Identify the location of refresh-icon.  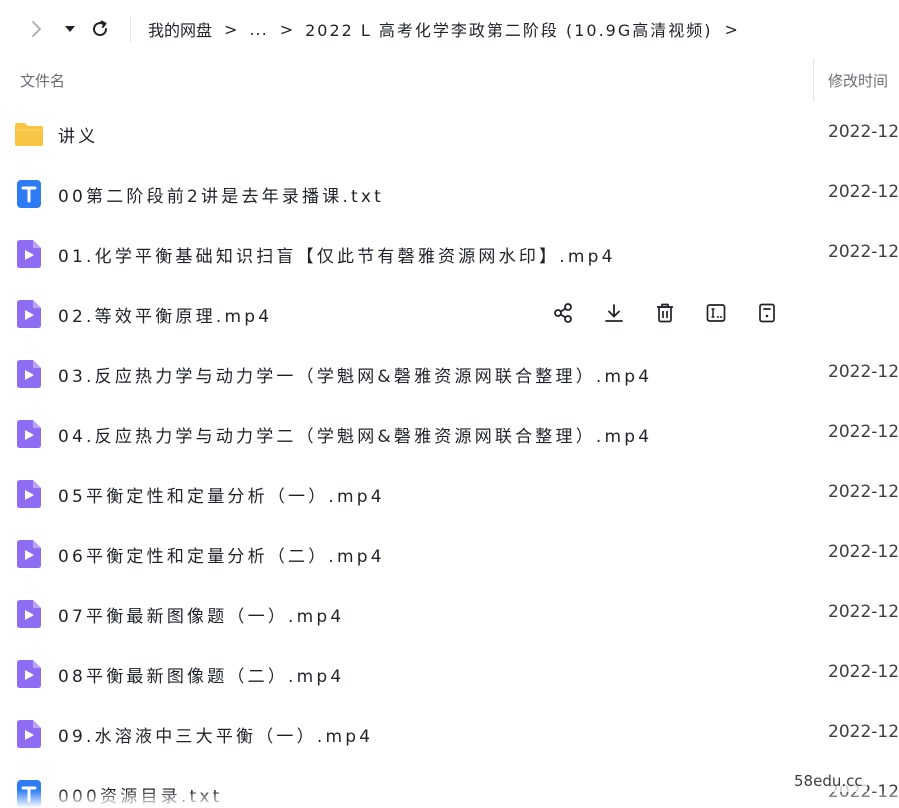
(100, 28).